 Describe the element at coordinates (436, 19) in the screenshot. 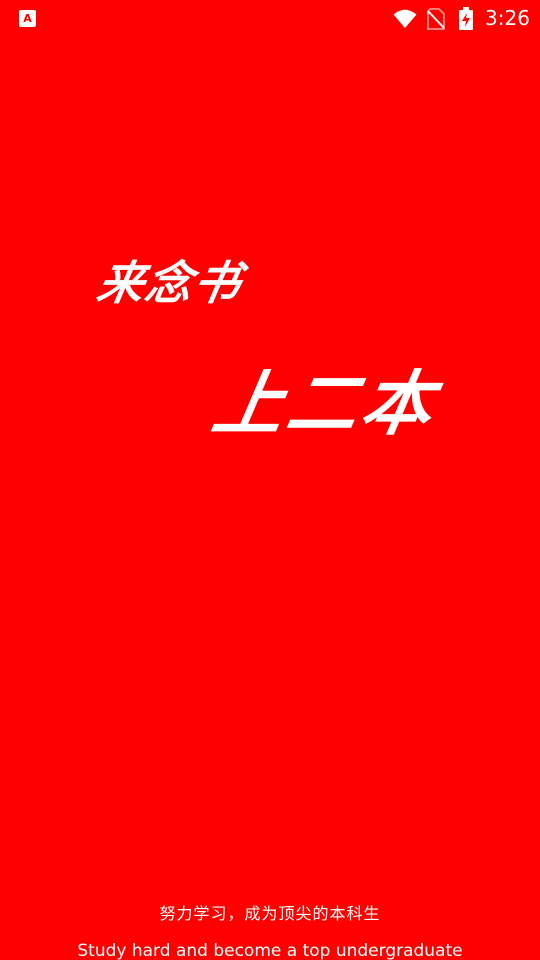

I see `no-sim-icon` at that location.